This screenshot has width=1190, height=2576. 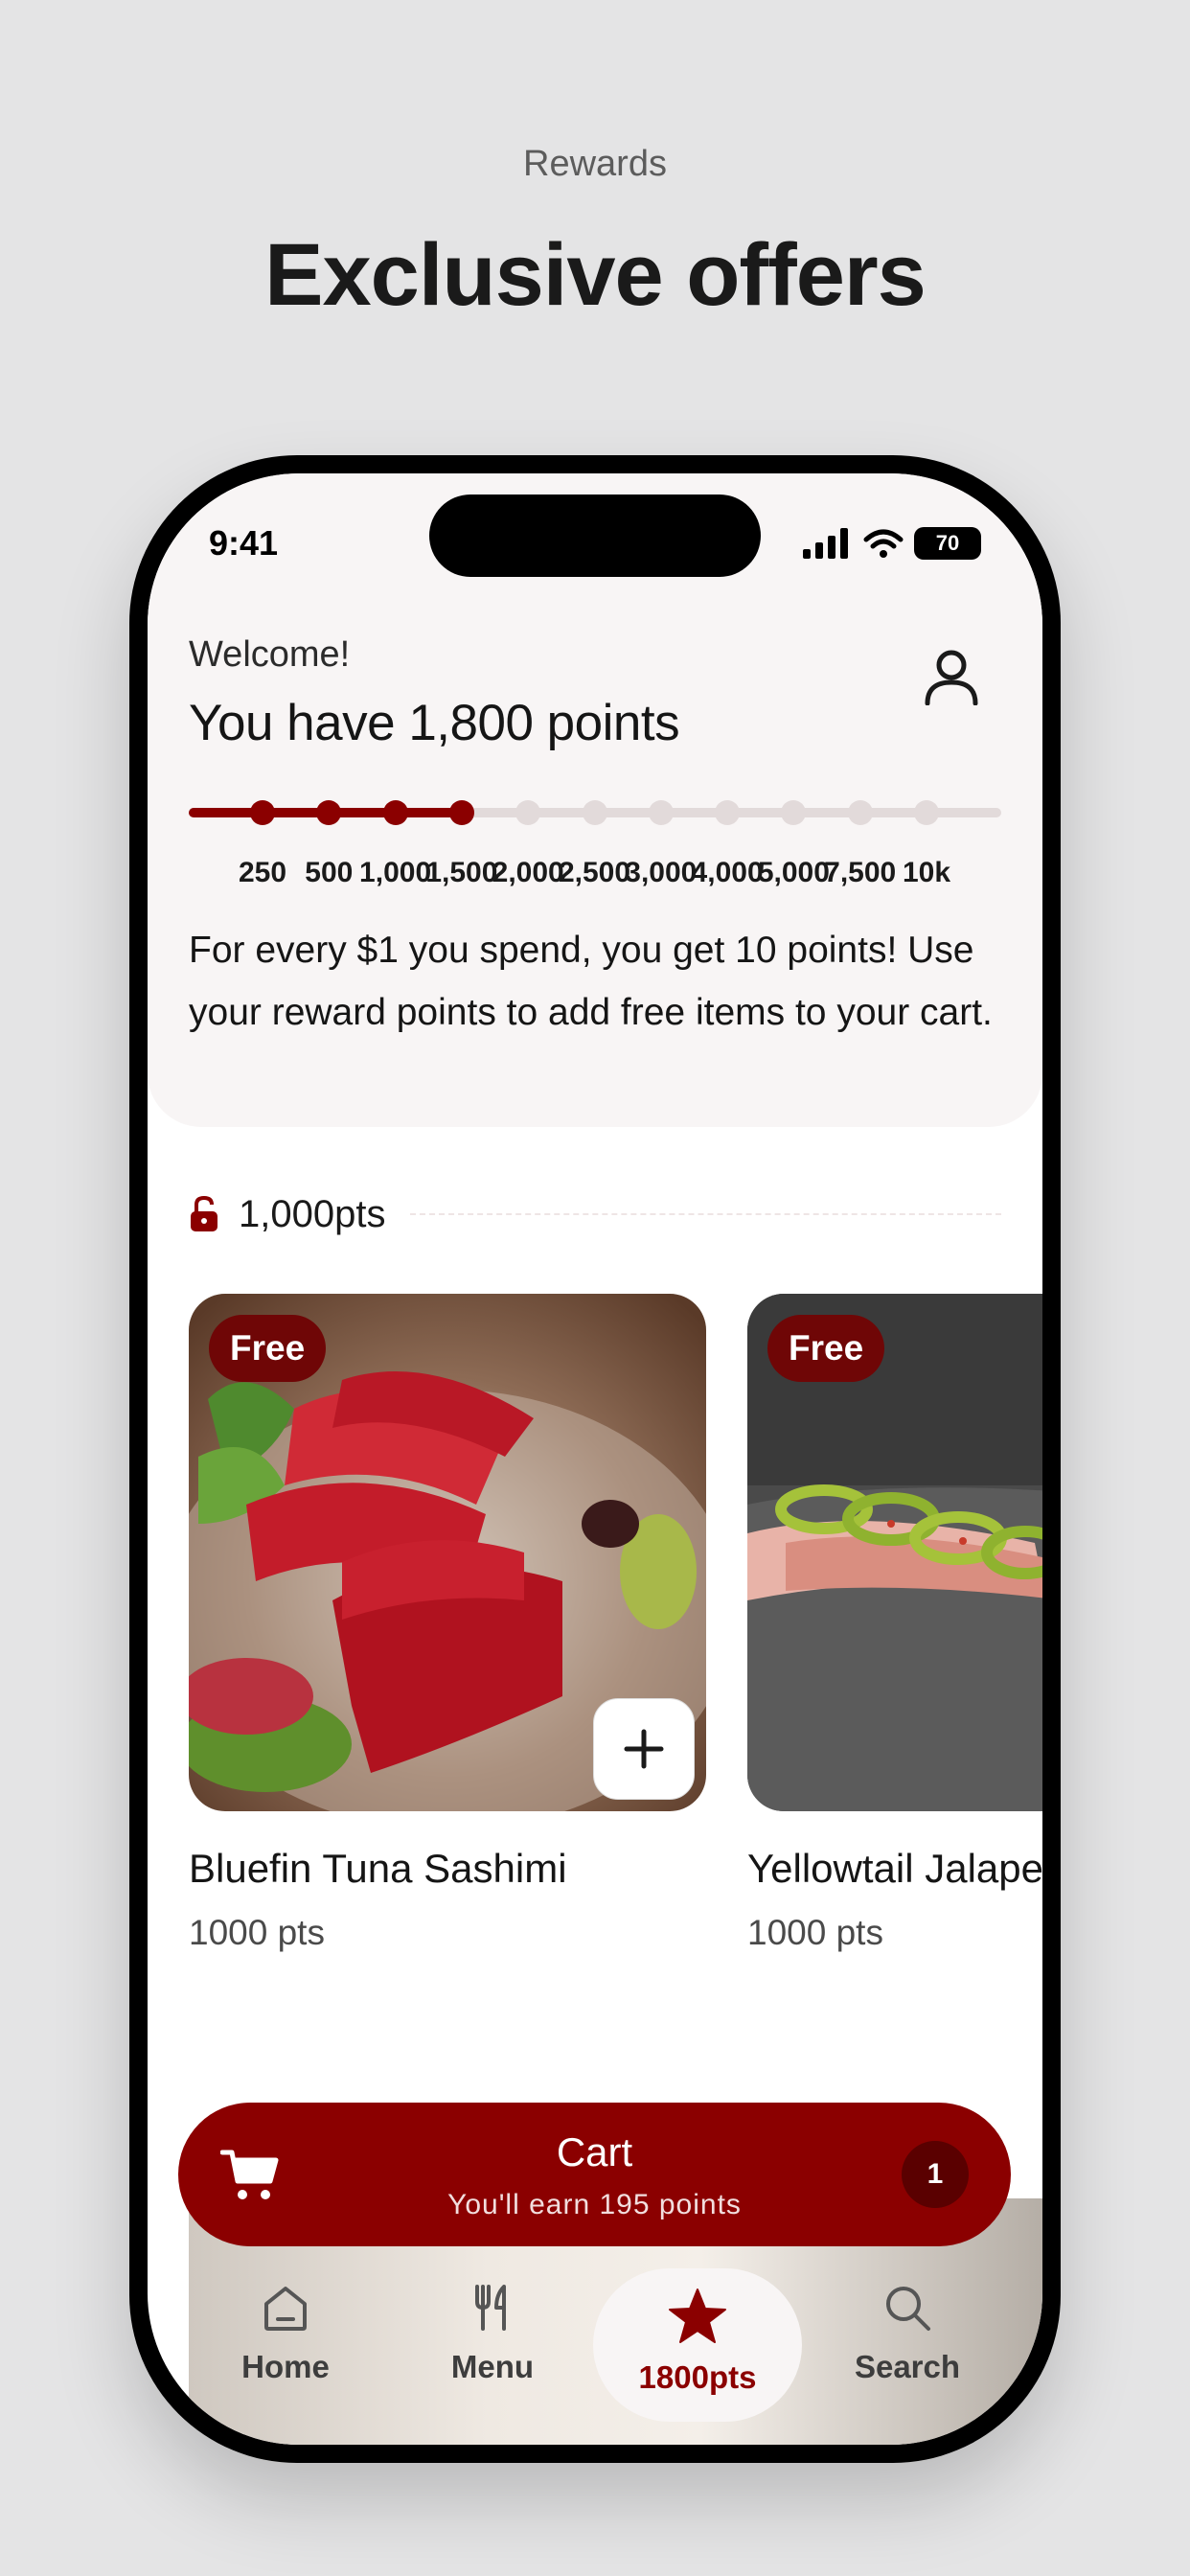 I want to click on unlock-icon, so click(x=204, y=1213).